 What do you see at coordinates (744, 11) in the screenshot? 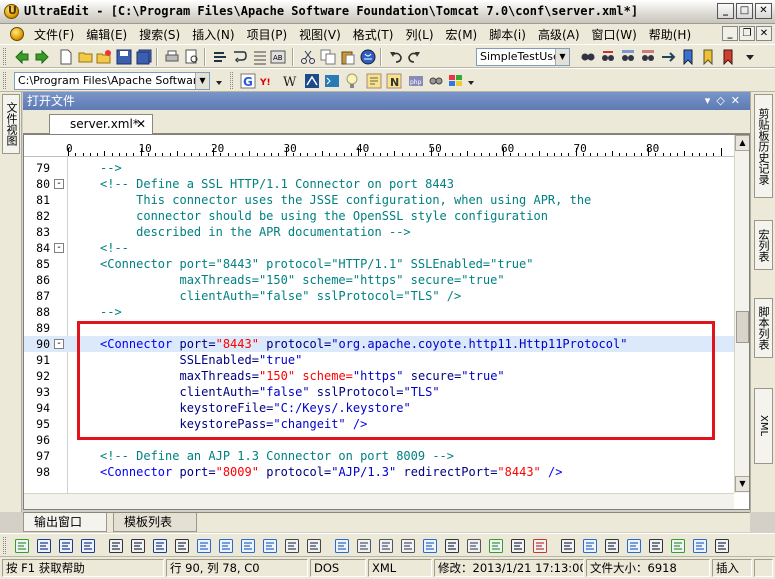
I see `maximize-button: □` at bounding box center [744, 11].